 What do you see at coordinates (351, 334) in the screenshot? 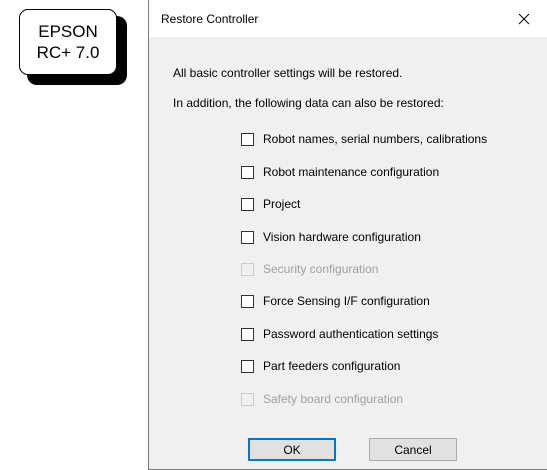
I see `option-label: Password authentication settings` at bounding box center [351, 334].